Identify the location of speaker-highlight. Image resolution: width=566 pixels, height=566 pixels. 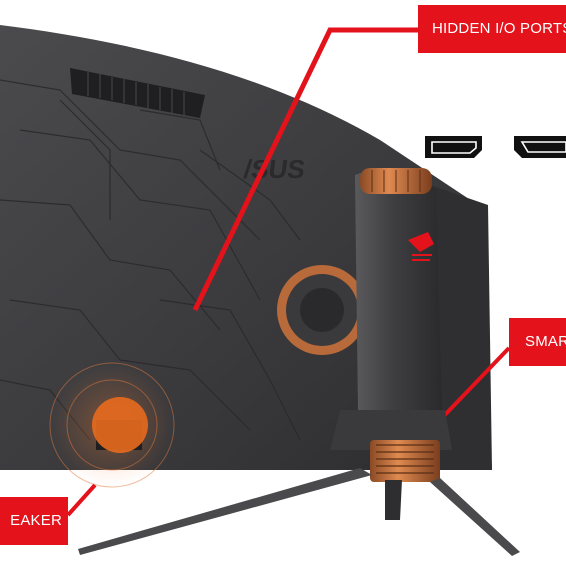
(120, 425).